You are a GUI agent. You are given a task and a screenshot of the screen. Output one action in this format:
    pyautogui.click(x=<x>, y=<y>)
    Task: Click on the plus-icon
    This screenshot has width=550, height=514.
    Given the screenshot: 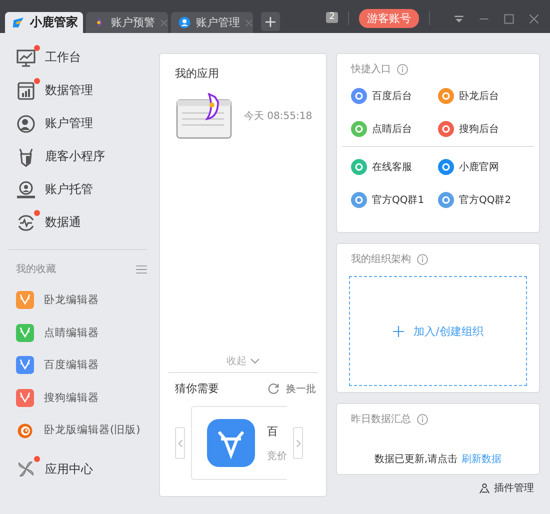 What is the action you would take?
    pyautogui.click(x=398, y=331)
    